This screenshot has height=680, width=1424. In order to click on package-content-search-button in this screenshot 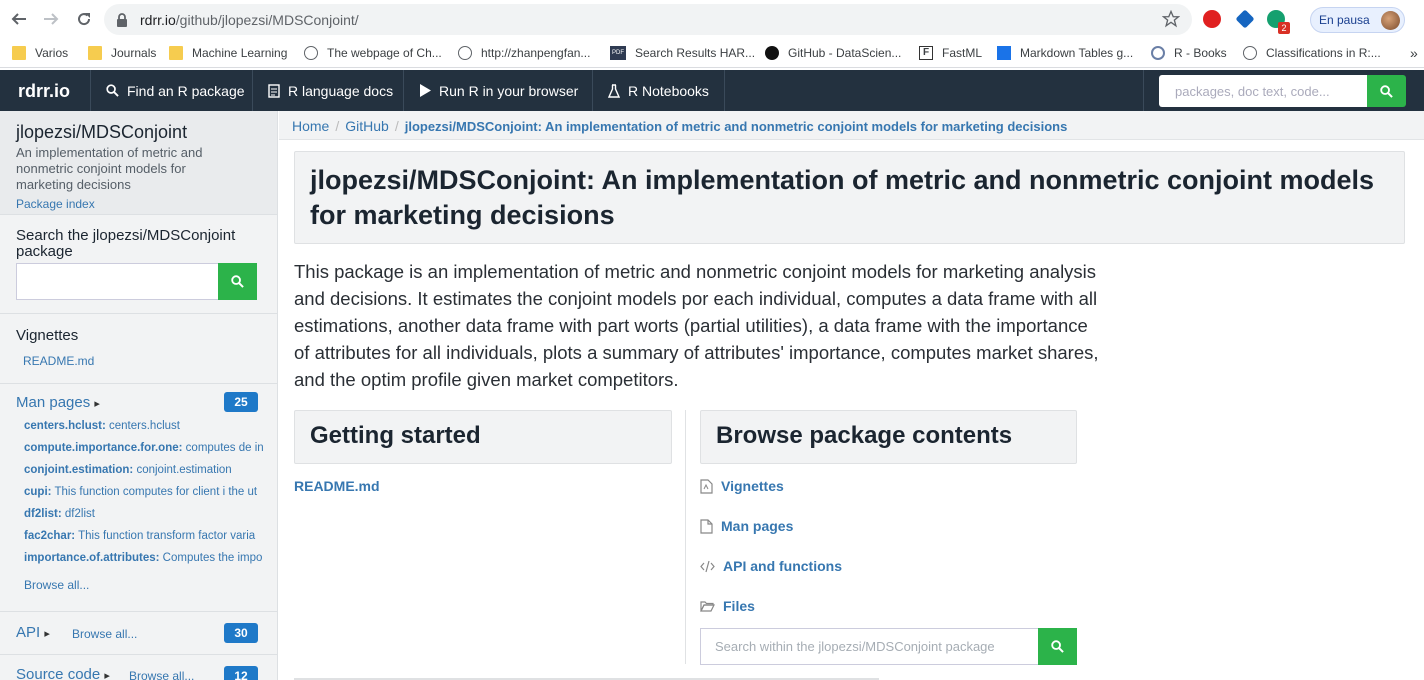, I will do `click(1057, 646)`.